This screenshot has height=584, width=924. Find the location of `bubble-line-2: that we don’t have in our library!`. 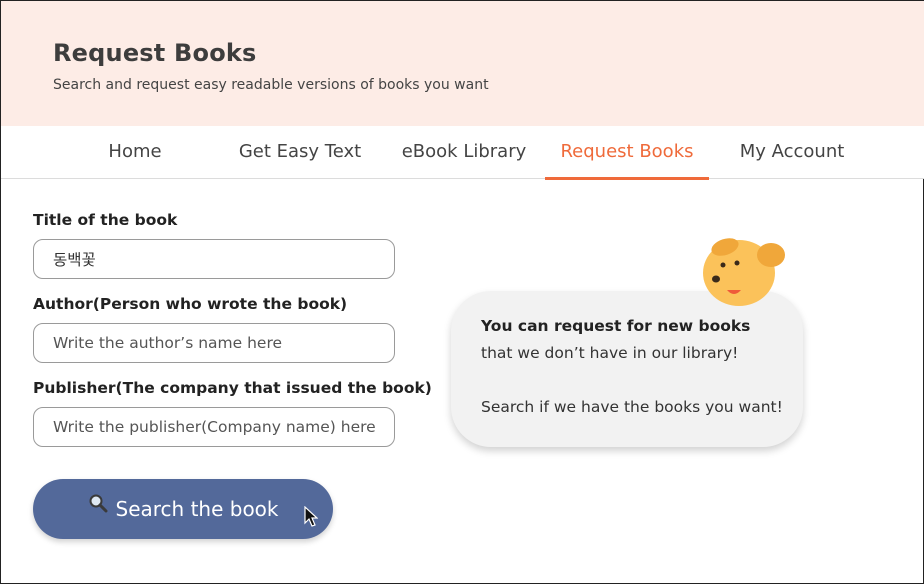

bubble-line-2: that we don’t have in our library! is located at coordinates (610, 353).